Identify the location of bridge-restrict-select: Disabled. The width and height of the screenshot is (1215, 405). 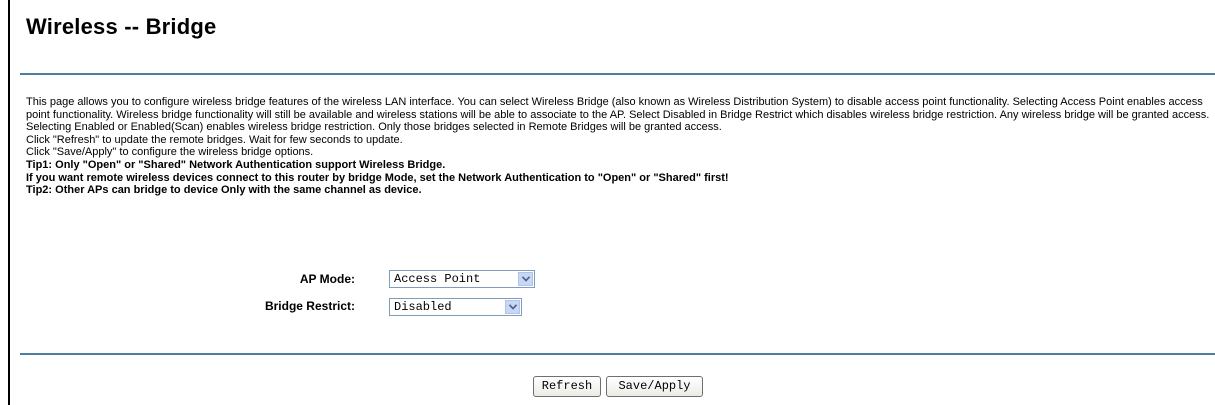
(455, 307).